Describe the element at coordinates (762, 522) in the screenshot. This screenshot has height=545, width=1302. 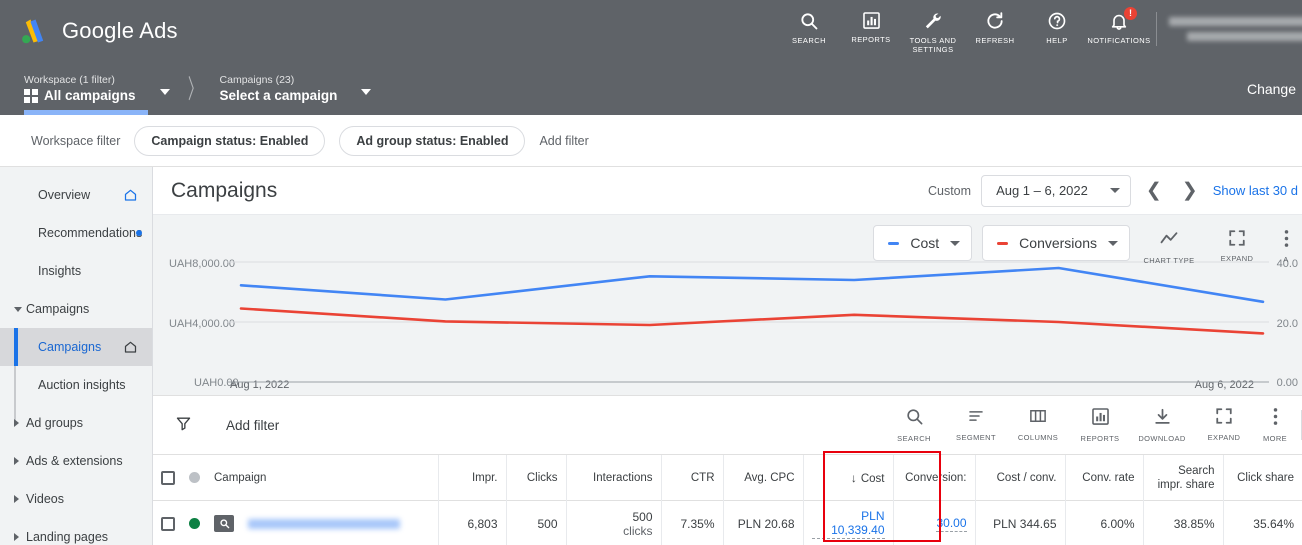
I see `cell-avg-cpc: PLN 20.68` at that location.